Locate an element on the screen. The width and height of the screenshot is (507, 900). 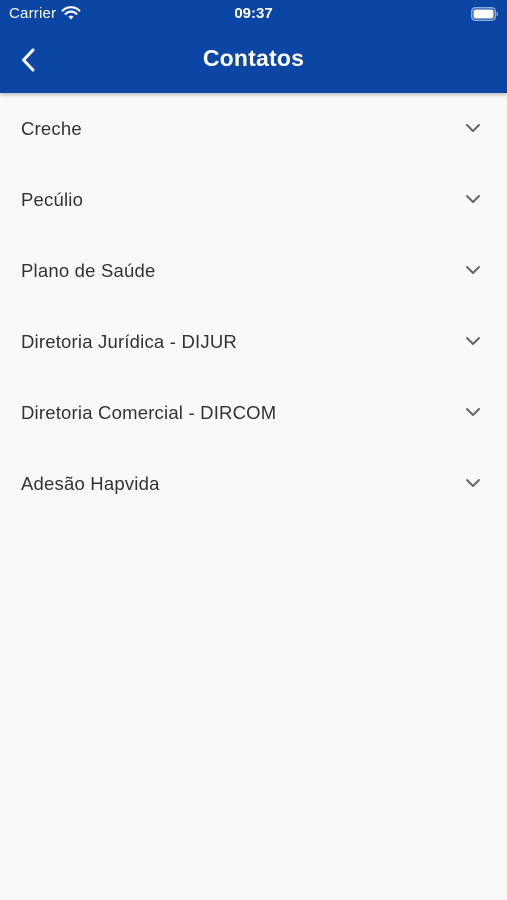
contact-item-label: Adesão Hapvida is located at coordinates (90, 483).